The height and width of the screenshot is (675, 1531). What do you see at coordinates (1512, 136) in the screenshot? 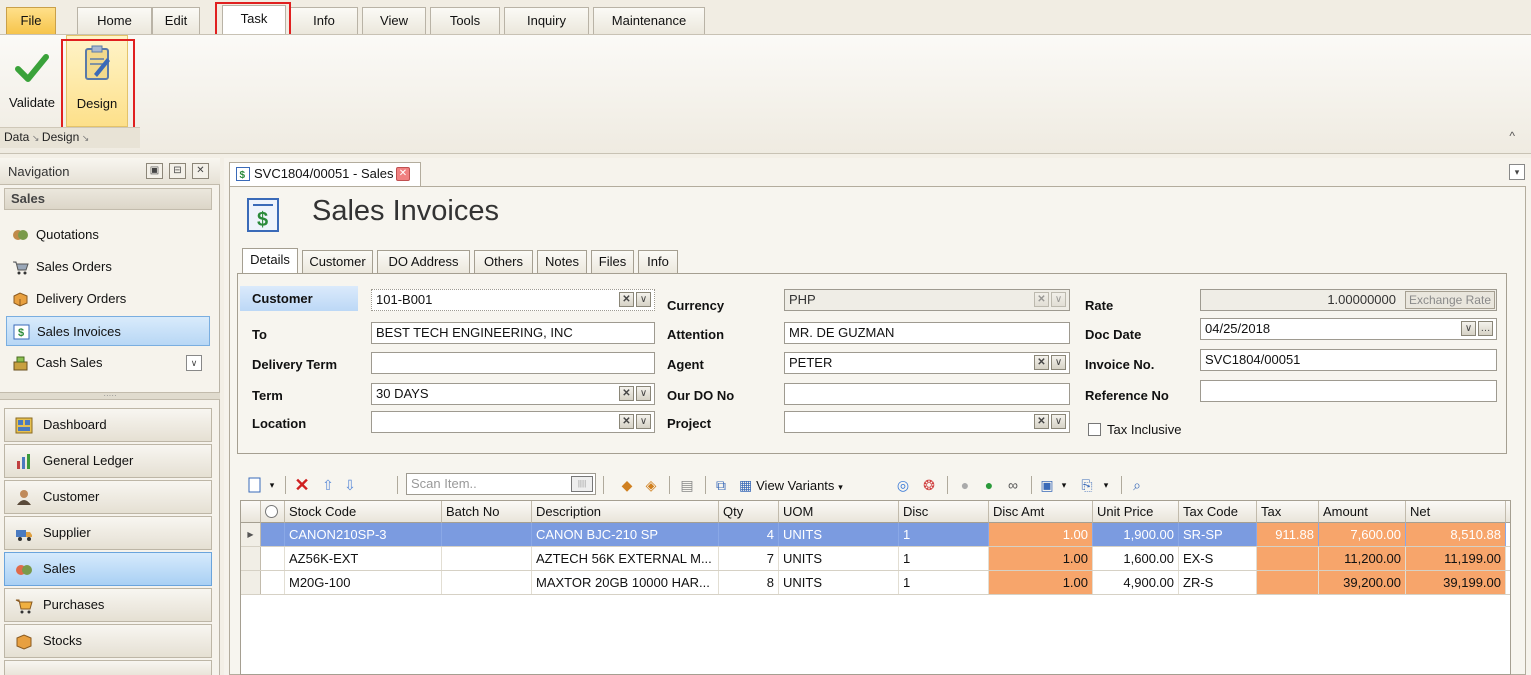
I see `ribbon-collapse-icon: ^` at bounding box center [1512, 136].